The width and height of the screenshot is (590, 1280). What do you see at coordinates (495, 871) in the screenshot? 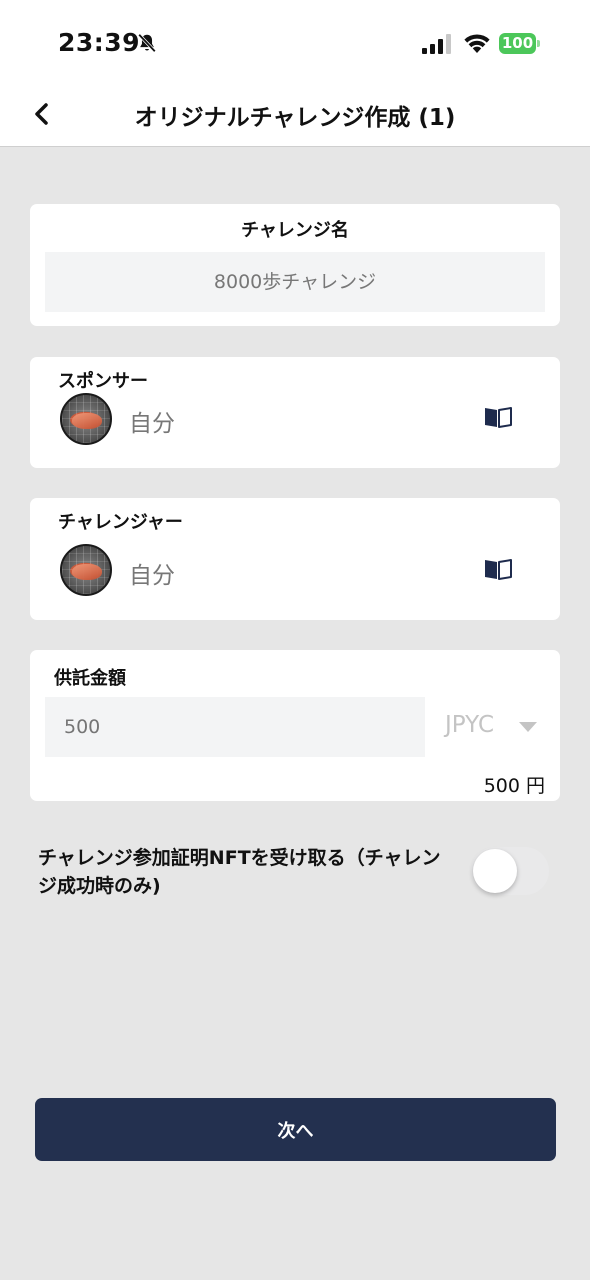
I see `toggle-knob` at bounding box center [495, 871].